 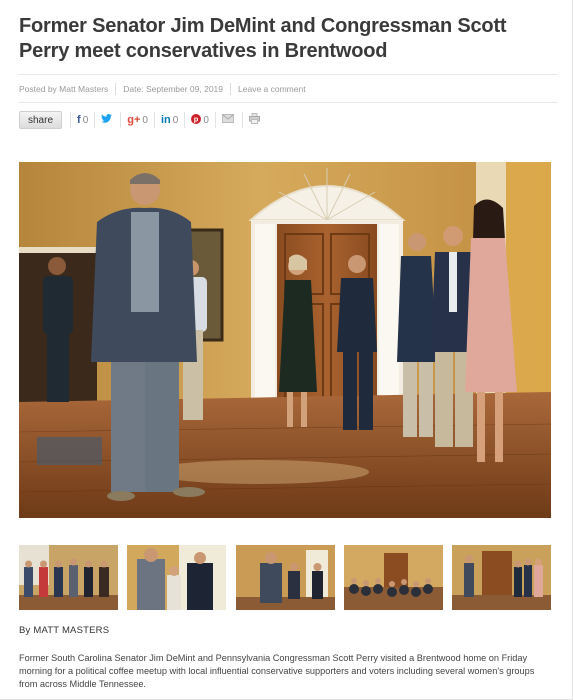 I want to click on email-icon, so click(x=227, y=120).